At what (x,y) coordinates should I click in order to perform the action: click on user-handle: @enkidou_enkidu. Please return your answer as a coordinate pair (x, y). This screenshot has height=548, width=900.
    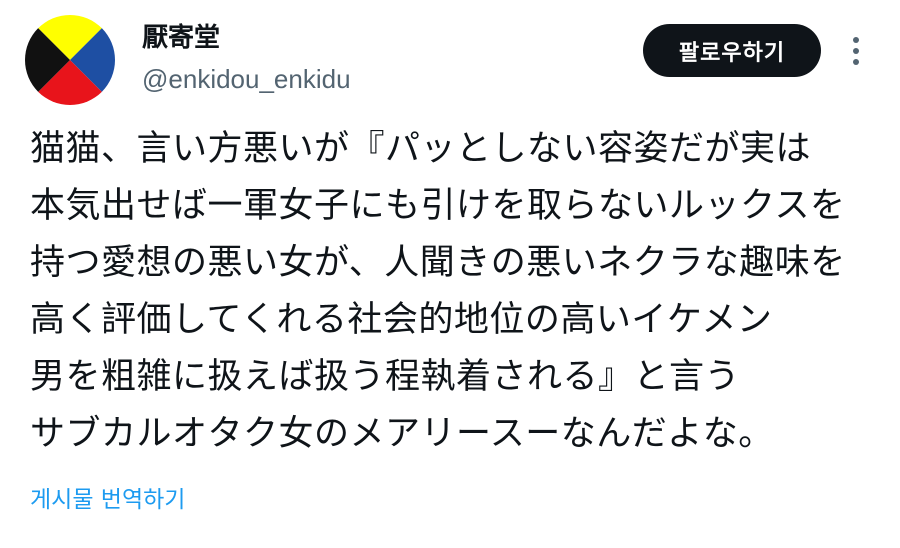
    Looking at the image, I should click on (246, 79).